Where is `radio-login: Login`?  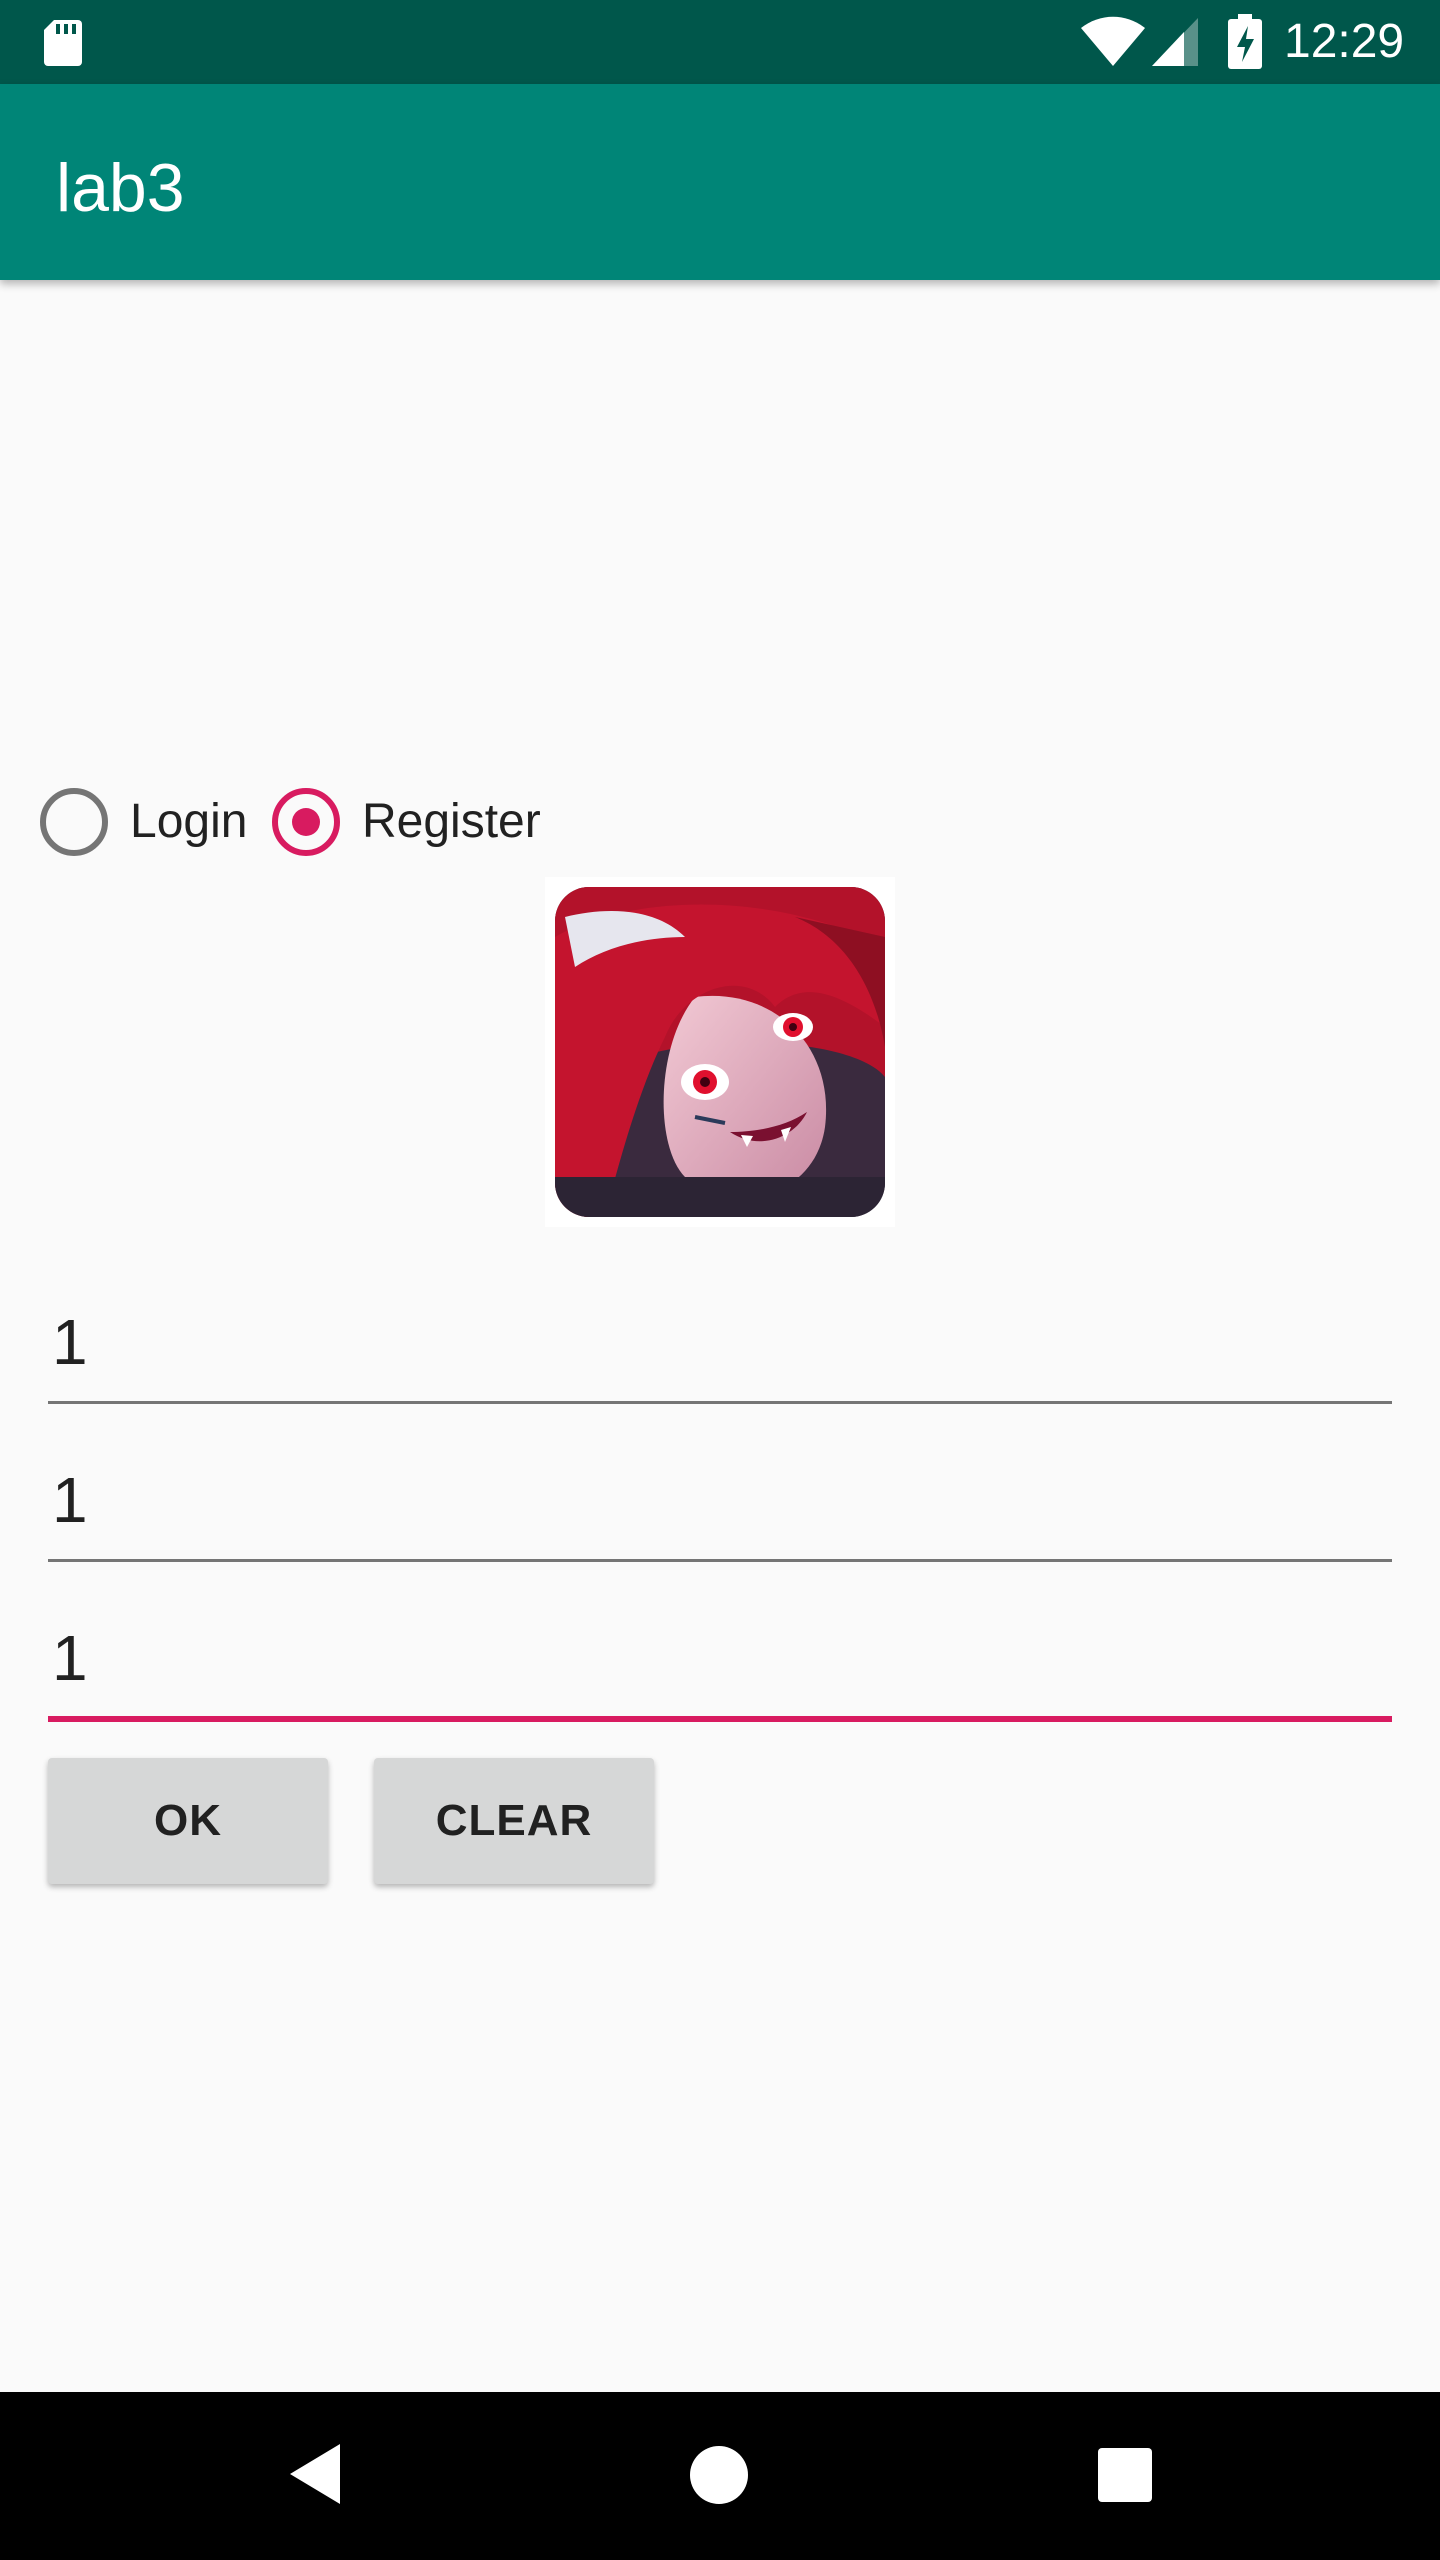
radio-login: Login is located at coordinates (150, 822).